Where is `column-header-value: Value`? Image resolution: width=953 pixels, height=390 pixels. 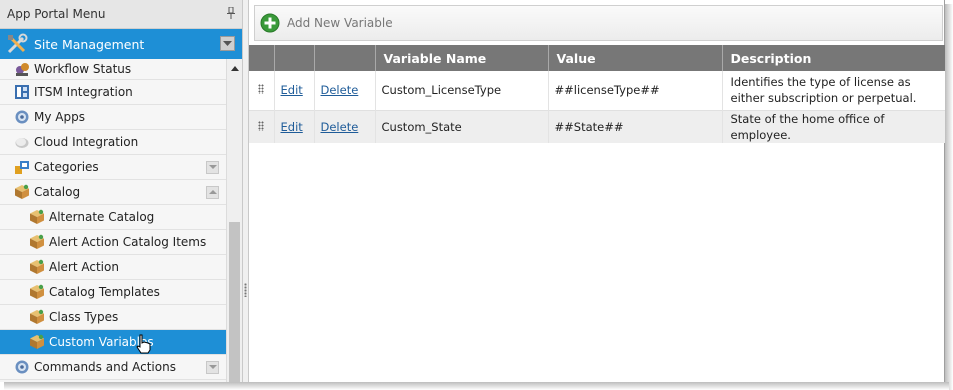
column-header-value: Value is located at coordinates (635, 58).